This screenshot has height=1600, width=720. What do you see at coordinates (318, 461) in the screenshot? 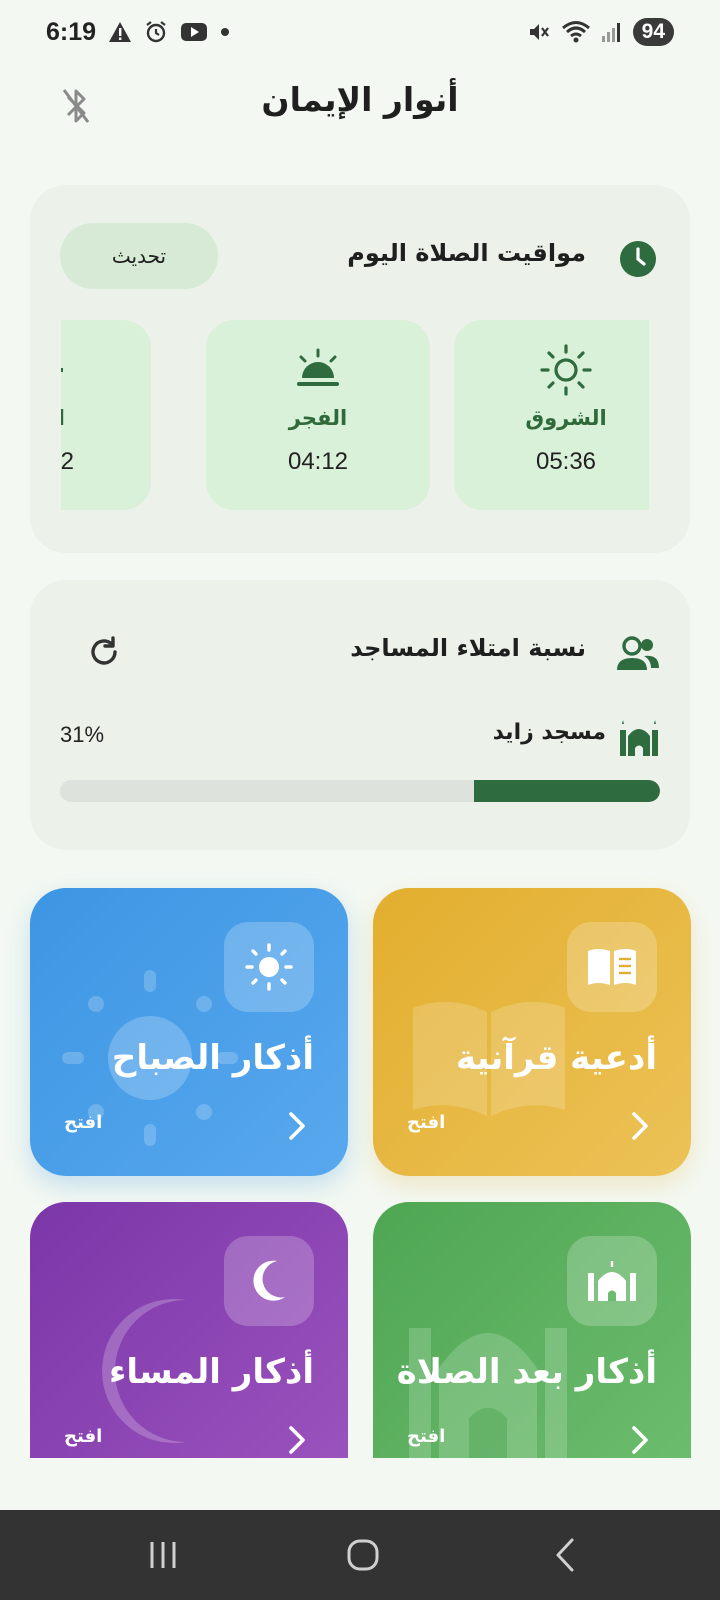
I see `prayer-time: 04:12` at bounding box center [318, 461].